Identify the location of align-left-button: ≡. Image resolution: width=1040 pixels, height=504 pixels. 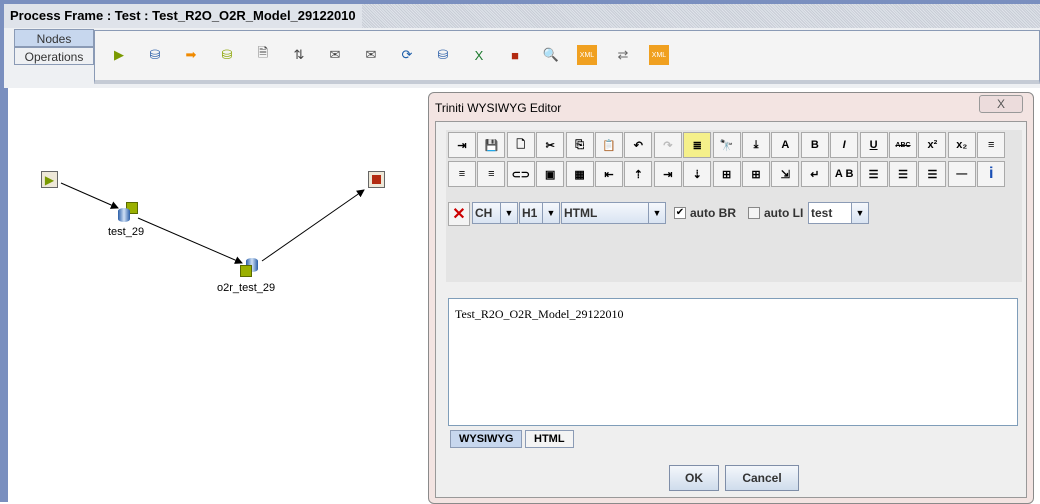
(991, 145).